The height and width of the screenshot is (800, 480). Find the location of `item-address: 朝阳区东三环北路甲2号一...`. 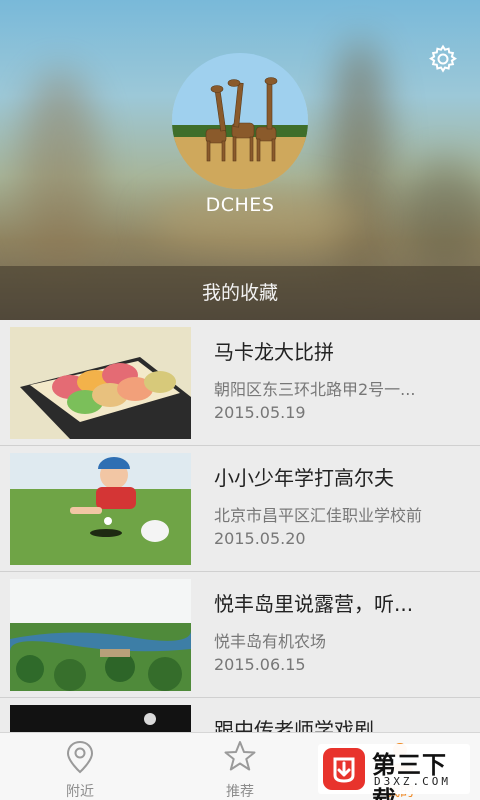

item-address: 朝阳区东三环北路甲2号一... is located at coordinates (315, 389).